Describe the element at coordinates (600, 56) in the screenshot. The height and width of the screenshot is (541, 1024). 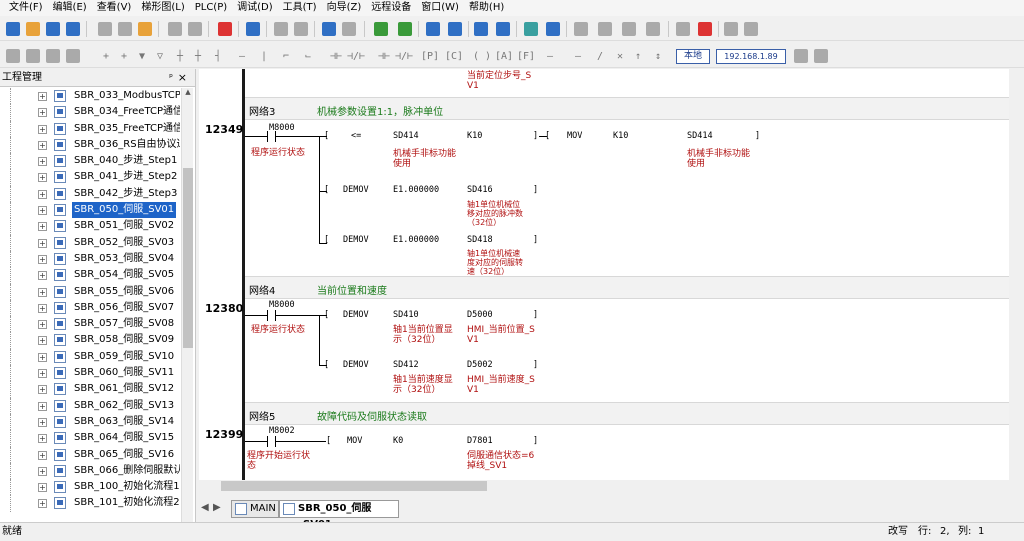
I see `slash-icon: /` at that location.